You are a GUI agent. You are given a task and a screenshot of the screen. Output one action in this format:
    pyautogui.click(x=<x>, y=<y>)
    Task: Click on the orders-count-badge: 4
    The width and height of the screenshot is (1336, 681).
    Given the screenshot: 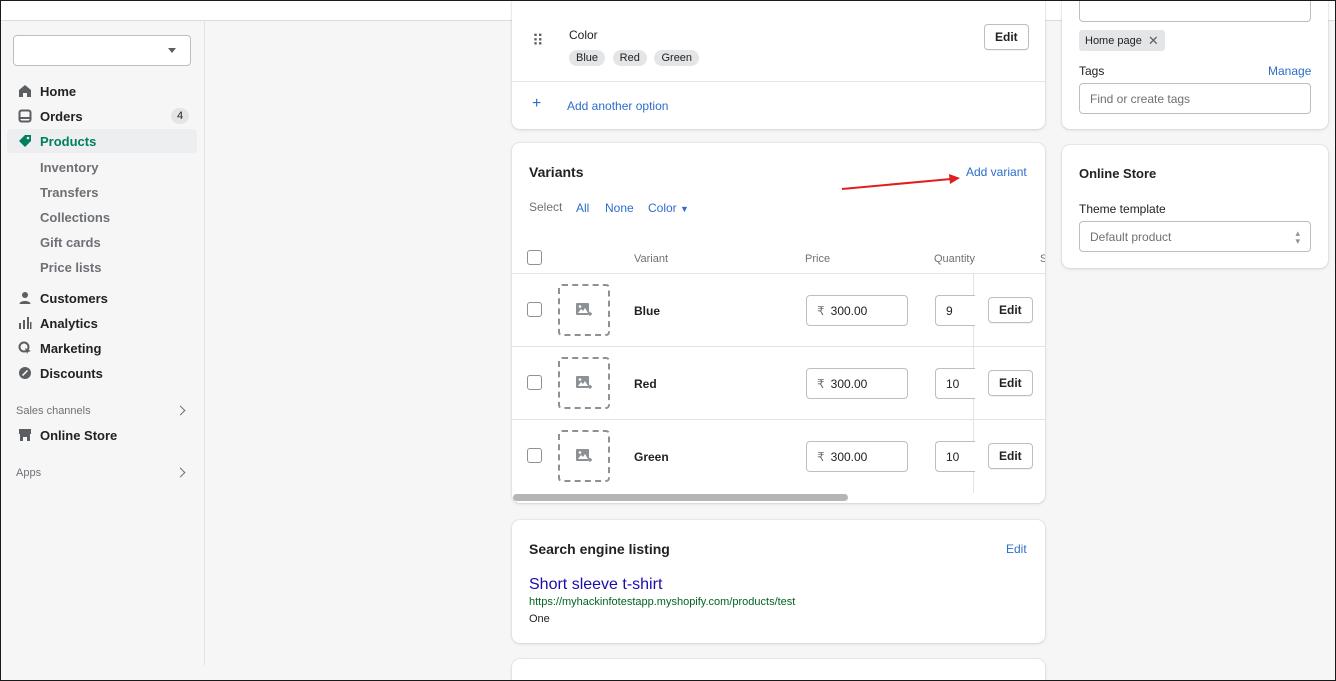 What is the action you would take?
    pyautogui.click(x=180, y=116)
    